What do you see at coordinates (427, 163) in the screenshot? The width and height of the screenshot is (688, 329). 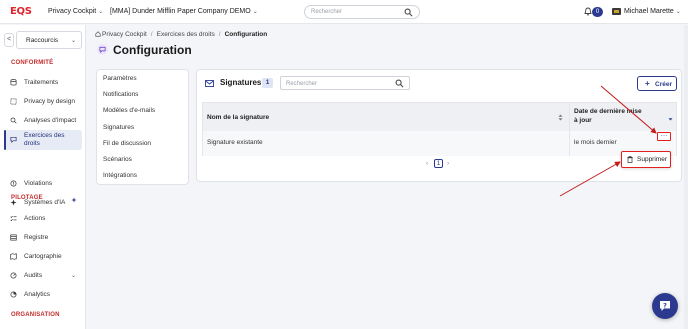 I see `previous-page-button: ‹` at bounding box center [427, 163].